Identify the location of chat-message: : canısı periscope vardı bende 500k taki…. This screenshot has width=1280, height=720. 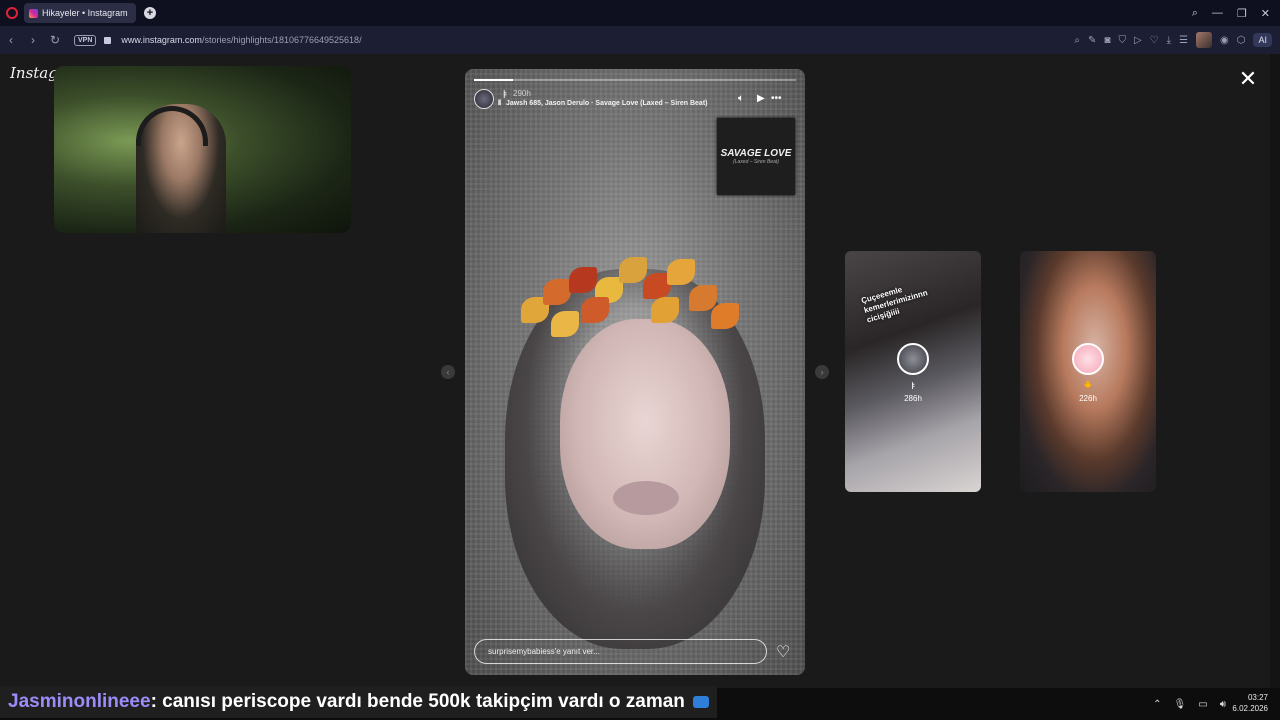
(417, 701).